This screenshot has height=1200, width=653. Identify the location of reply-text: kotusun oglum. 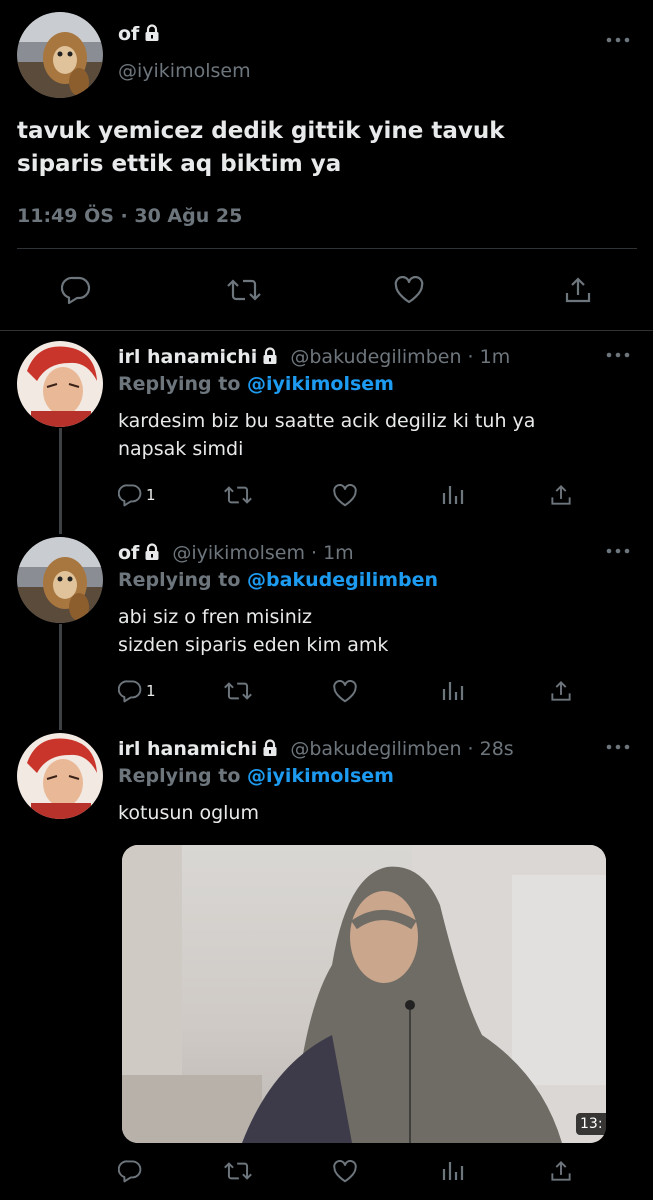
(188, 813).